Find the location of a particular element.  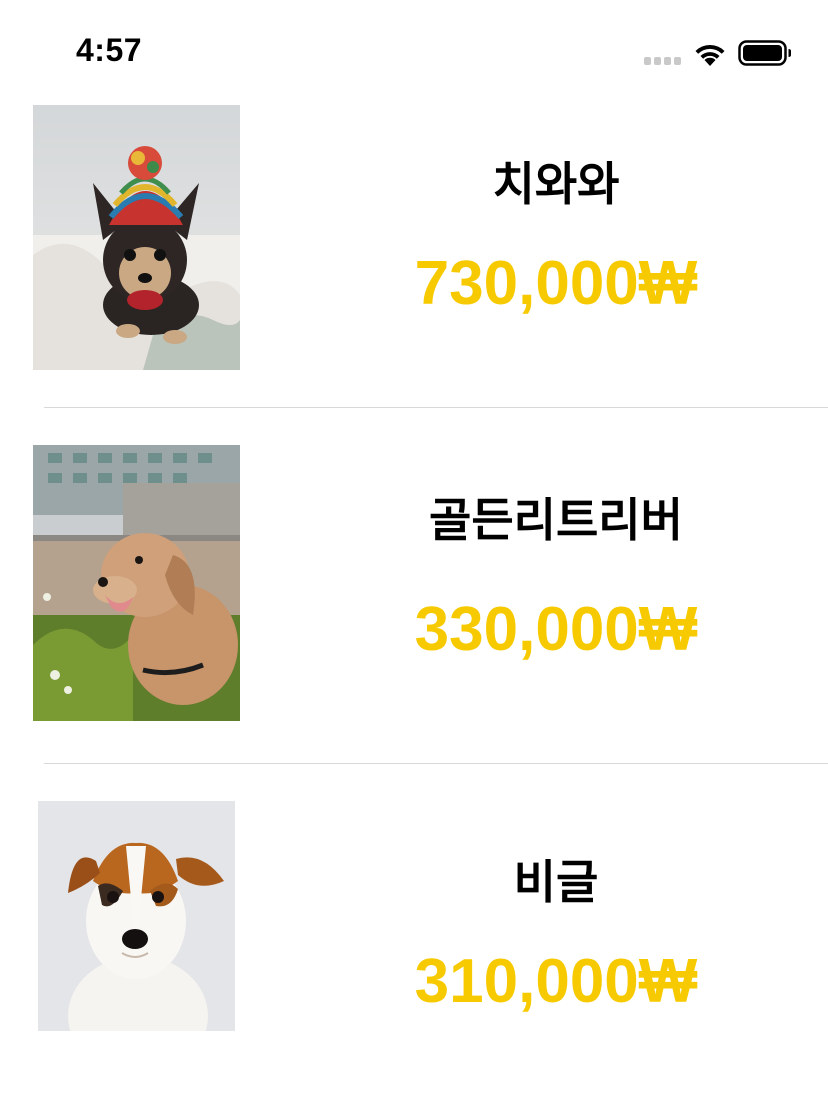

item-name: 치와와 is located at coordinates (556, 184).